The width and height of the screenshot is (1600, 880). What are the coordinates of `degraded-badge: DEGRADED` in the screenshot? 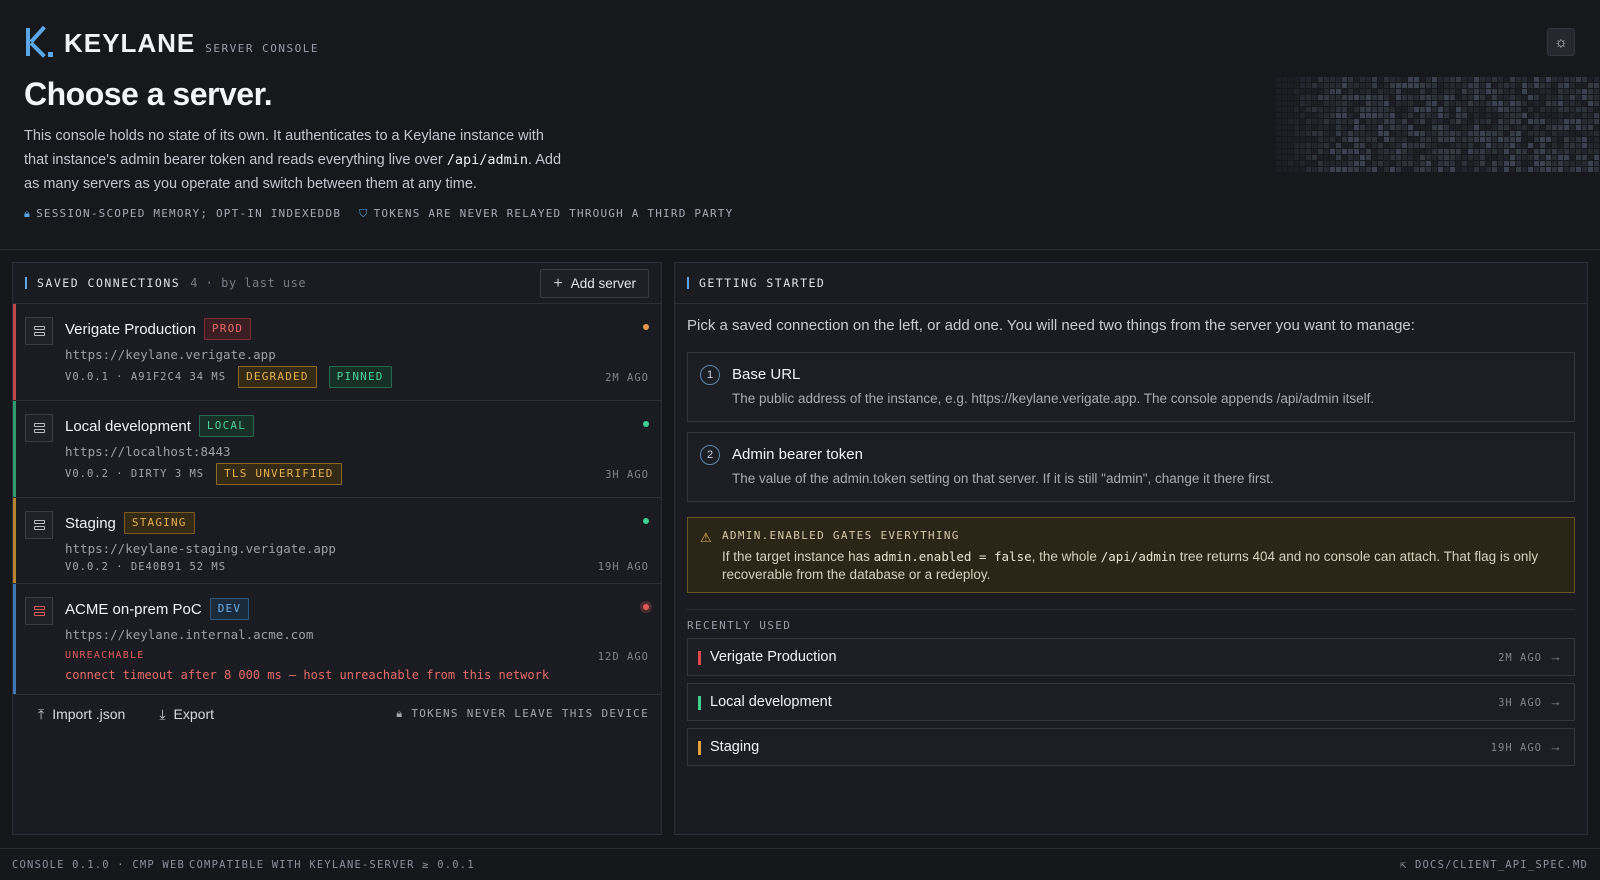 It's located at (277, 377).